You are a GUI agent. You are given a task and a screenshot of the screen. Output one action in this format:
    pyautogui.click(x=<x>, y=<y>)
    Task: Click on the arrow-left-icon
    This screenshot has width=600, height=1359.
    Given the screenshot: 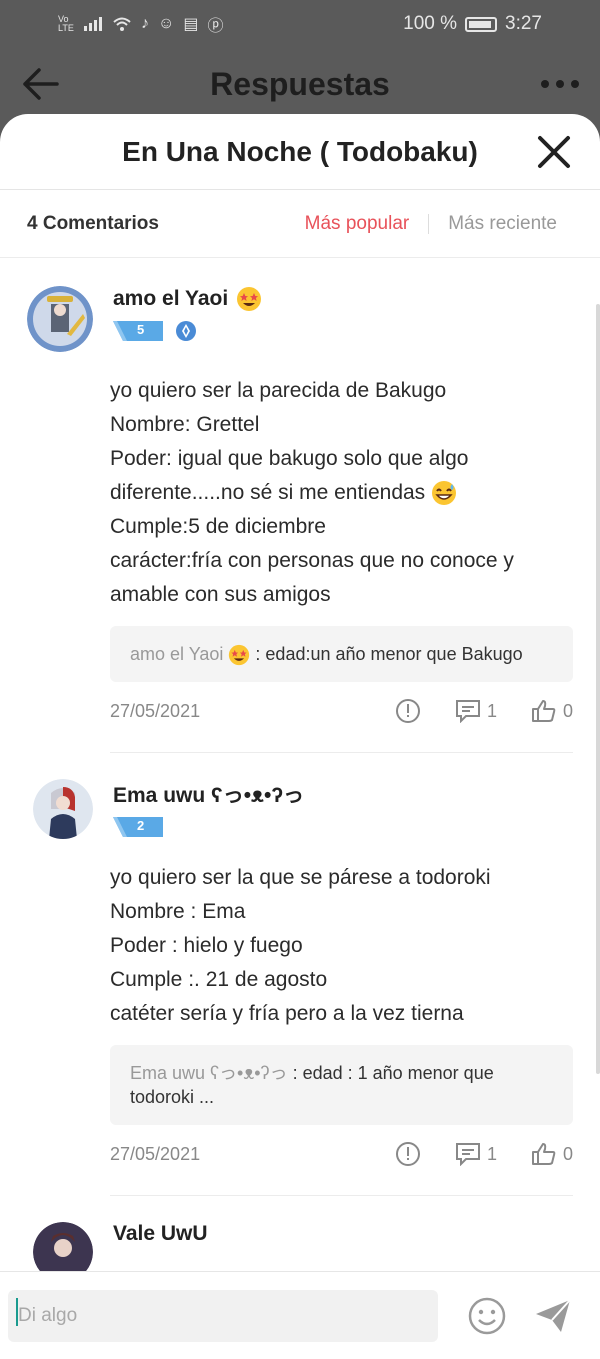 What is the action you would take?
    pyautogui.click(x=41, y=84)
    